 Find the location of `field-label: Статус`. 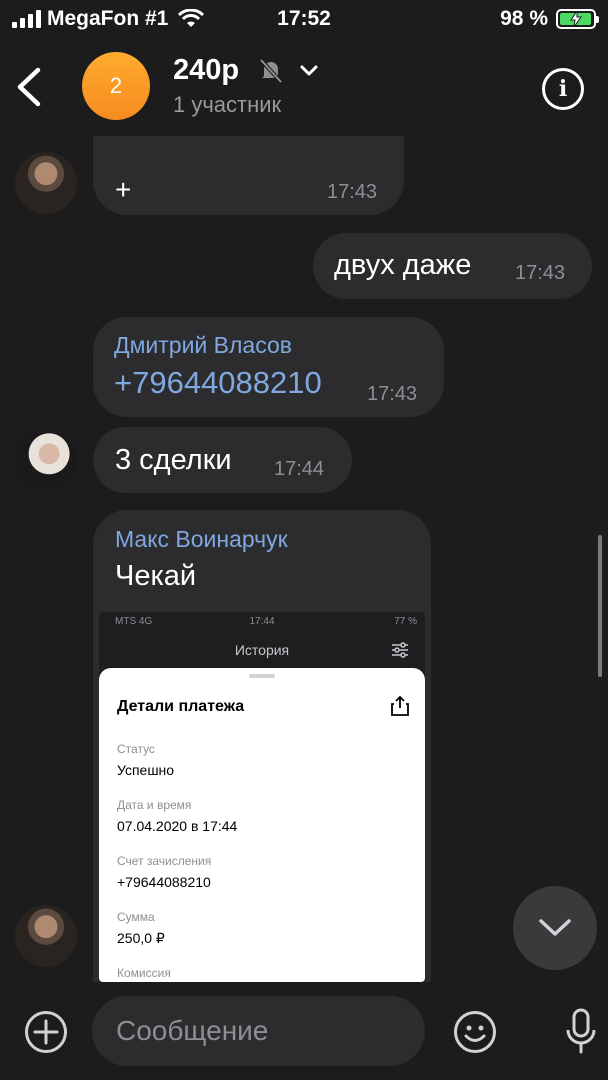

field-label: Статус is located at coordinates (136, 749).